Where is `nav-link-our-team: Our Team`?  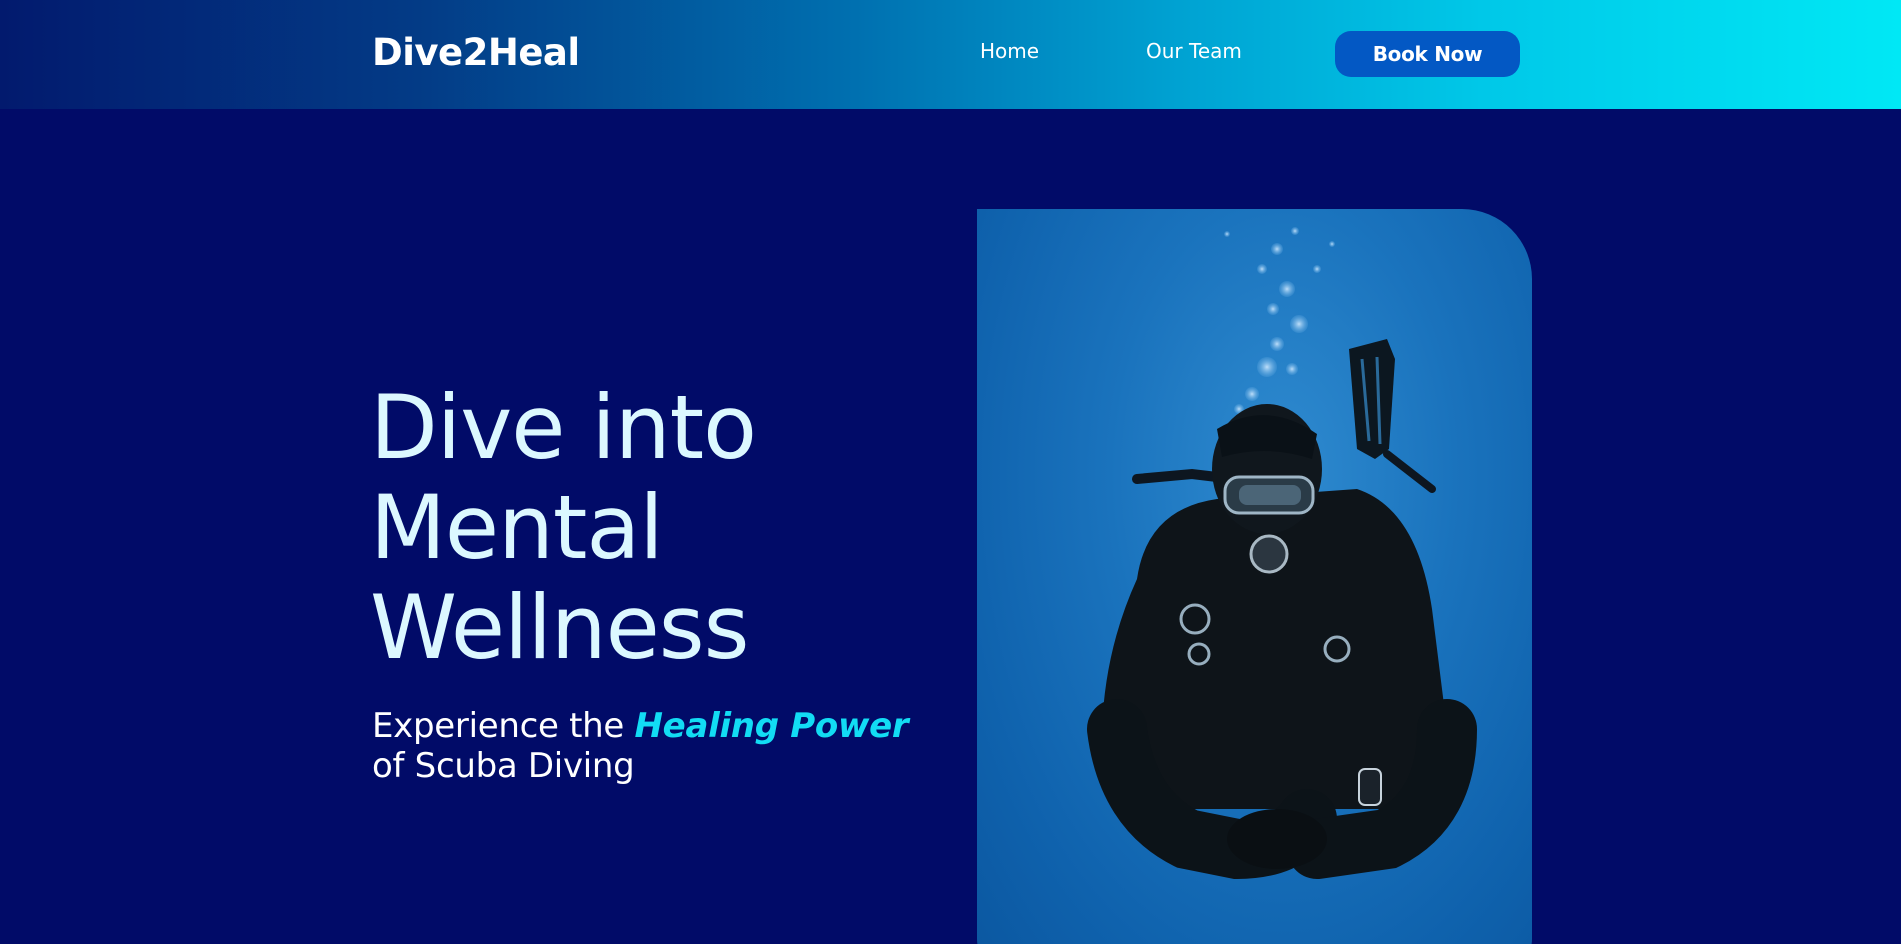
nav-link-our-team: Our Team is located at coordinates (1194, 51).